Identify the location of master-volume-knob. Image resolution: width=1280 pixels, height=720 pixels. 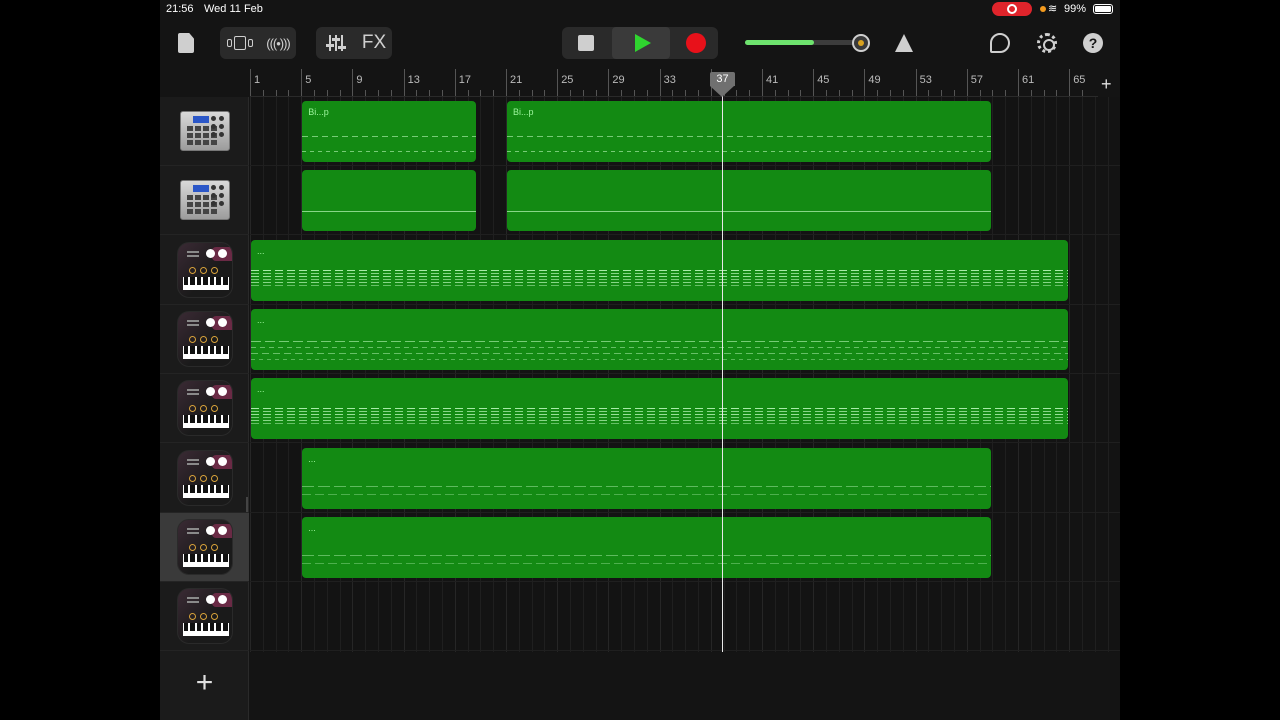
(861, 43).